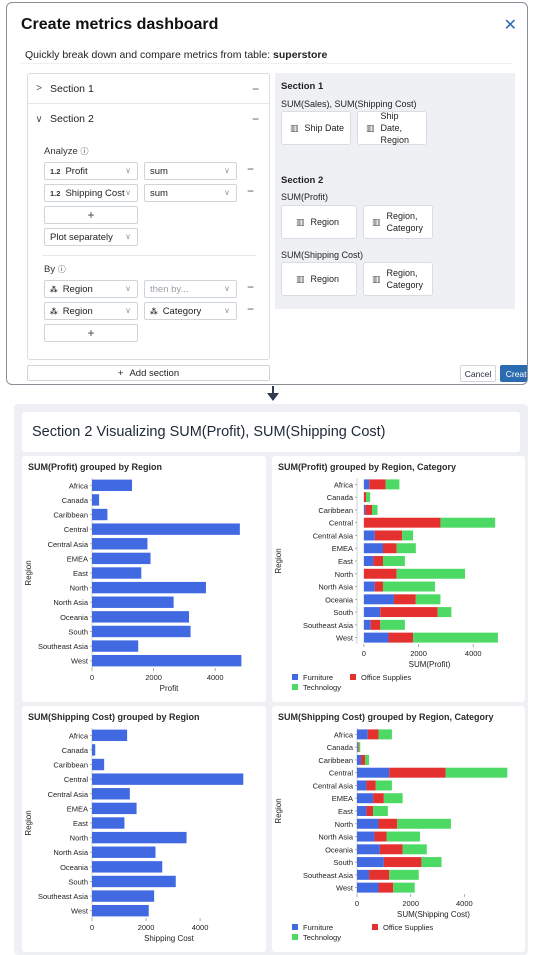 This screenshot has width=533, height=955. I want to click on chart-ship-date-button: ▥ Ship Date, so click(316, 128).